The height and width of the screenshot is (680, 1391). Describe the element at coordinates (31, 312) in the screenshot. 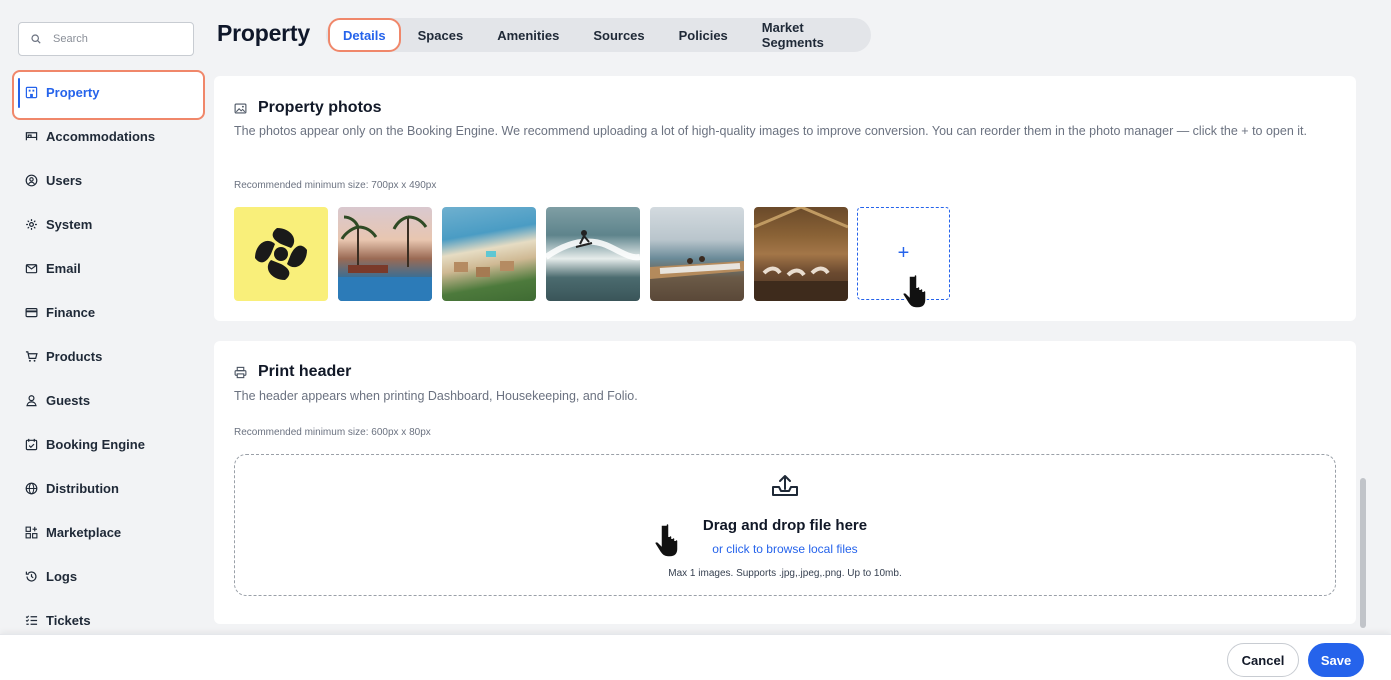

I see `credit-card-icon` at that location.